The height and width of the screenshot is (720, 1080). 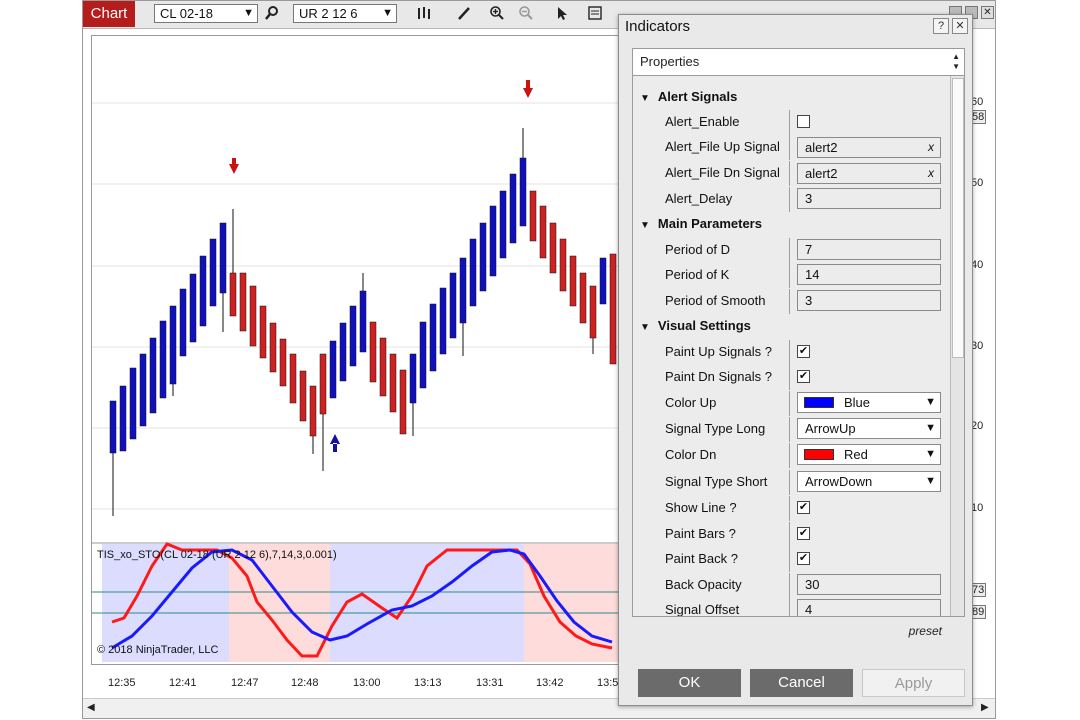 I want to click on alert-file-up-input: alert2 x, so click(x=869, y=147).